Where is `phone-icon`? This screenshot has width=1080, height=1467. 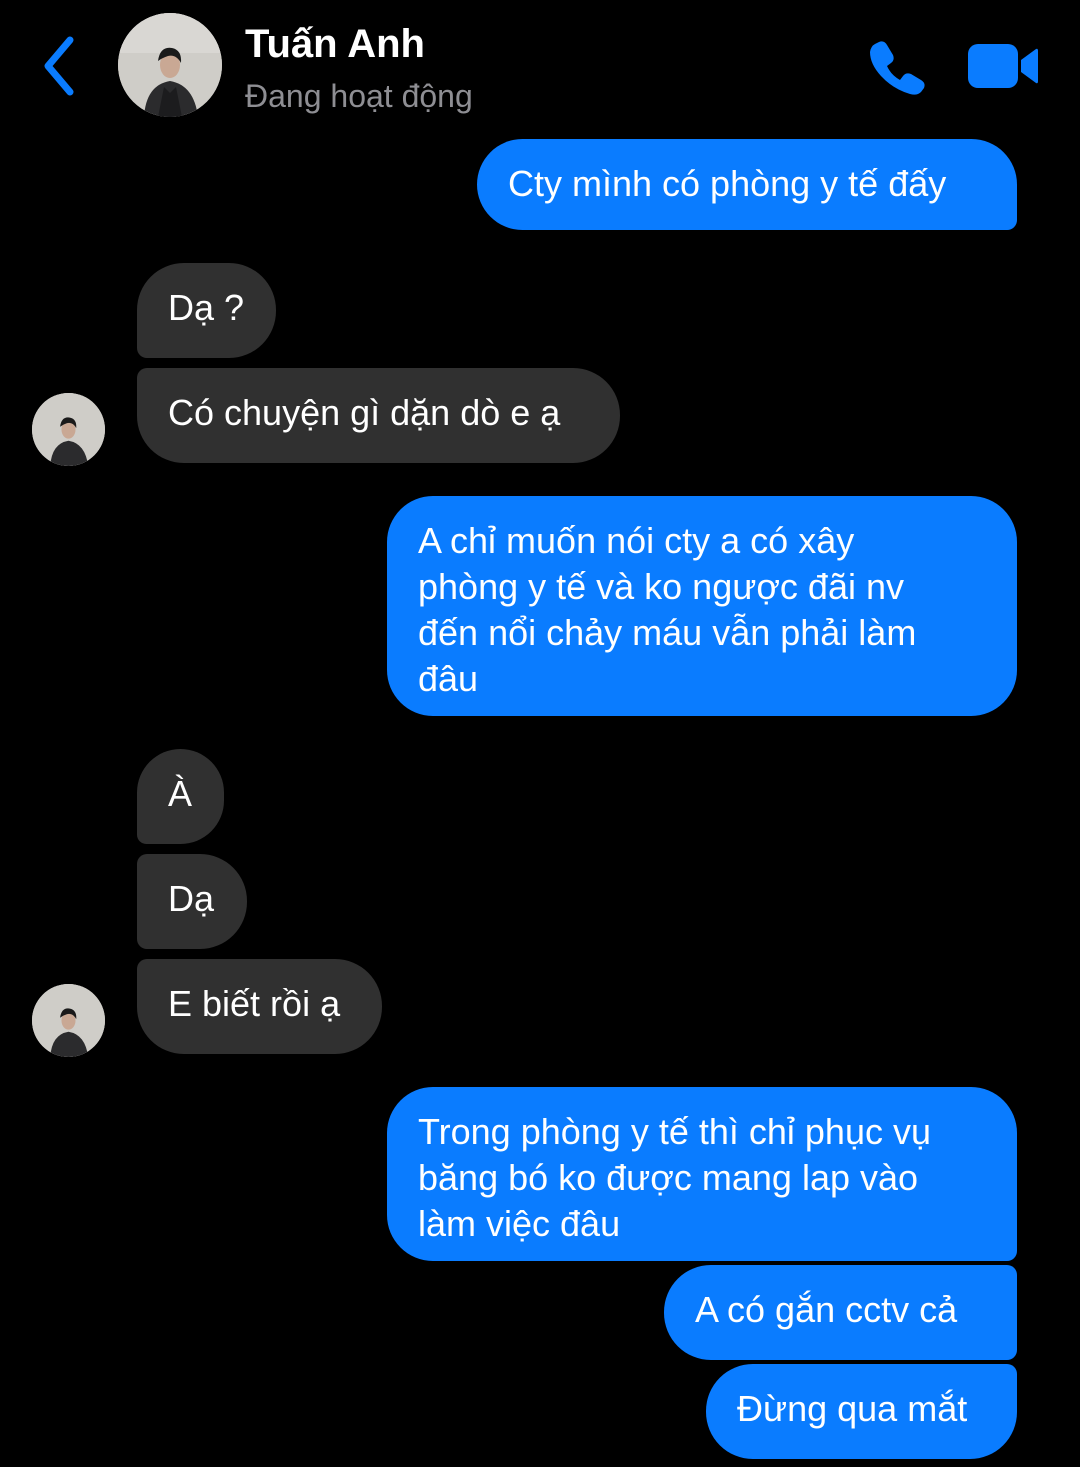
phone-icon is located at coordinates (897, 68).